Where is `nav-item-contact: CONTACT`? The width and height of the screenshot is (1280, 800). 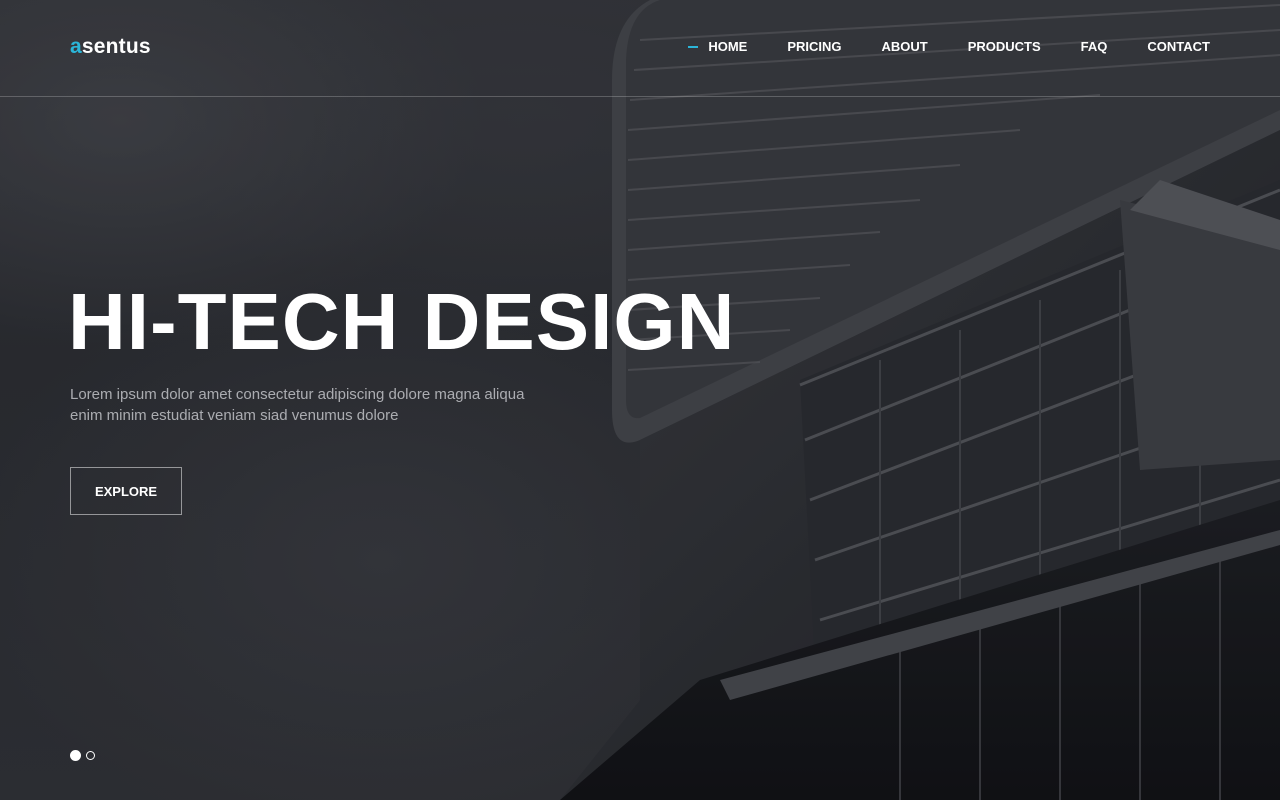
nav-item-contact: CONTACT is located at coordinates (1178, 46).